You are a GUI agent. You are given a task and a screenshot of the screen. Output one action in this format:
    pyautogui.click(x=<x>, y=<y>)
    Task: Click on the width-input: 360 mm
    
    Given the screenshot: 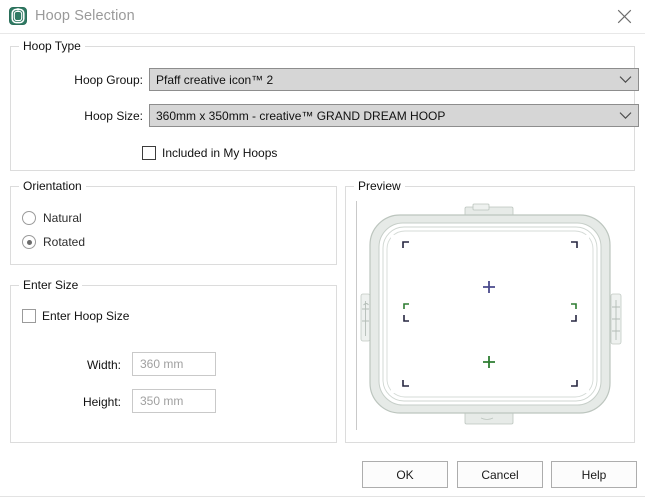 What is the action you would take?
    pyautogui.click(x=174, y=364)
    